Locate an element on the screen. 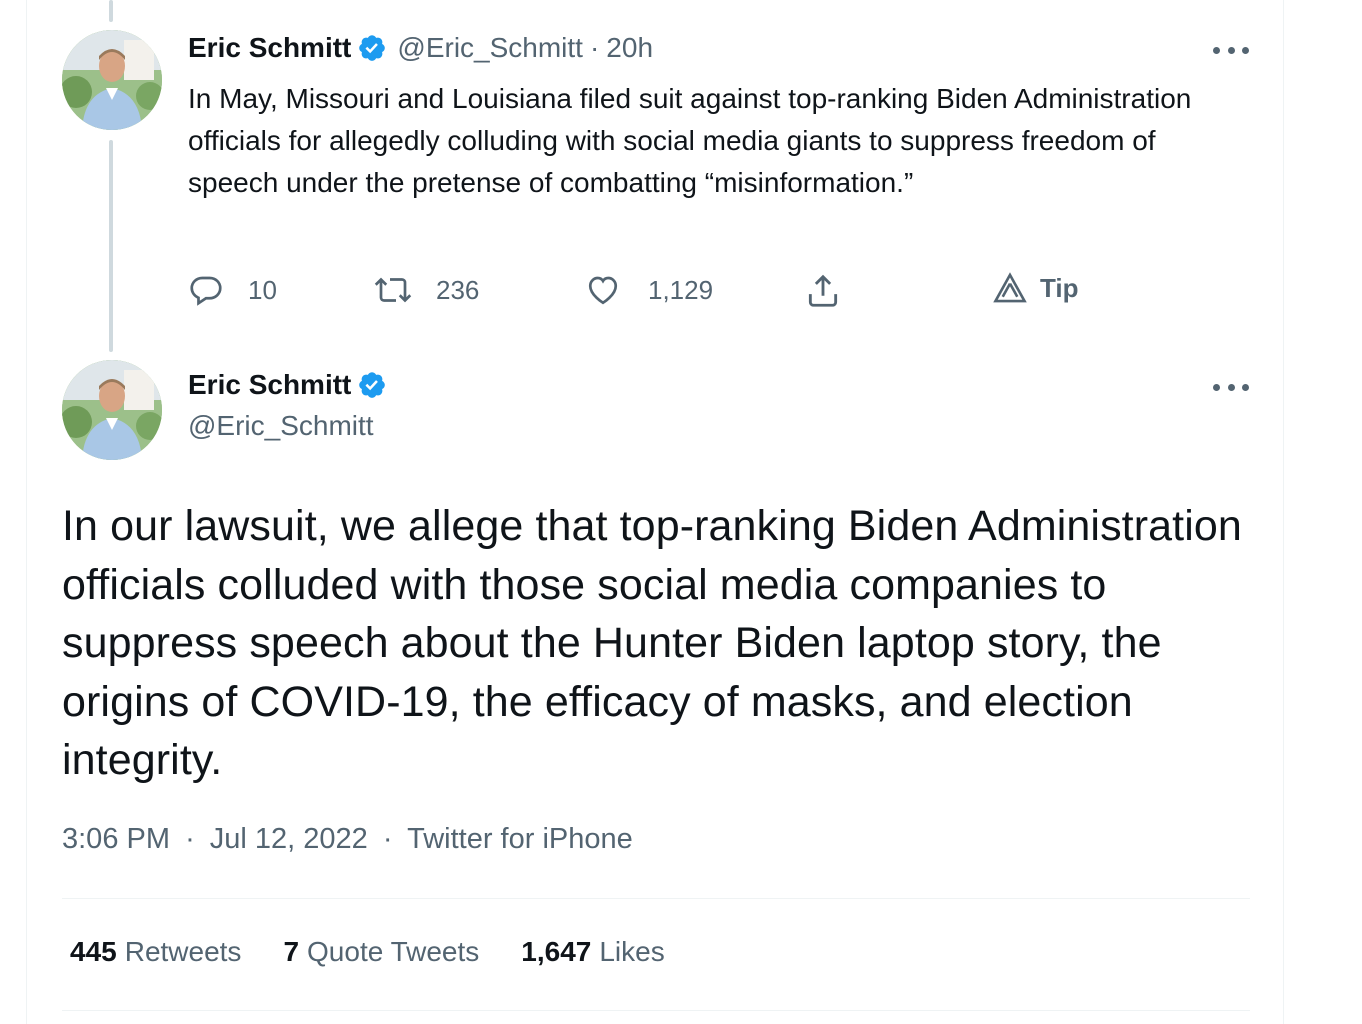 Image resolution: width=1362 pixels, height=1024 pixels. thread-connector is located at coordinates (111, 246).